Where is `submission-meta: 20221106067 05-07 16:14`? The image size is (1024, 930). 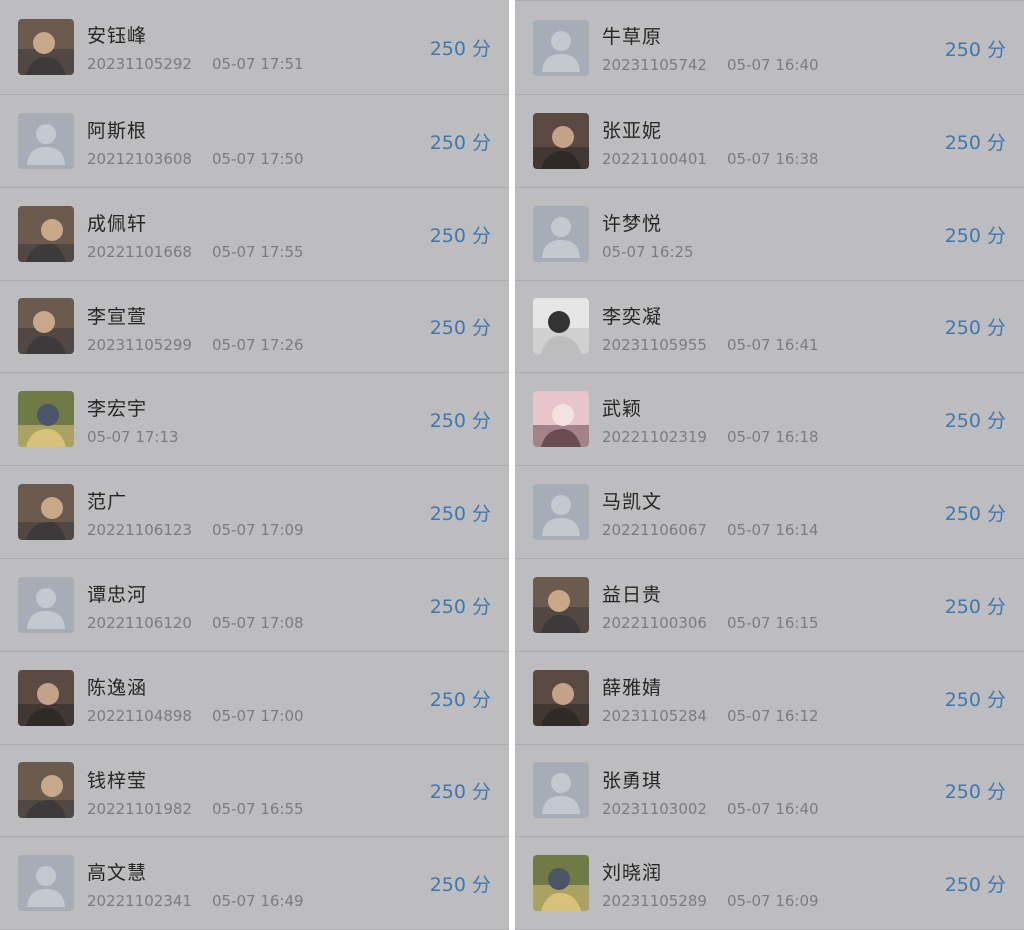
submission-meta: 20221106067 05-07 16:14 is located at coordinates (710, 530).